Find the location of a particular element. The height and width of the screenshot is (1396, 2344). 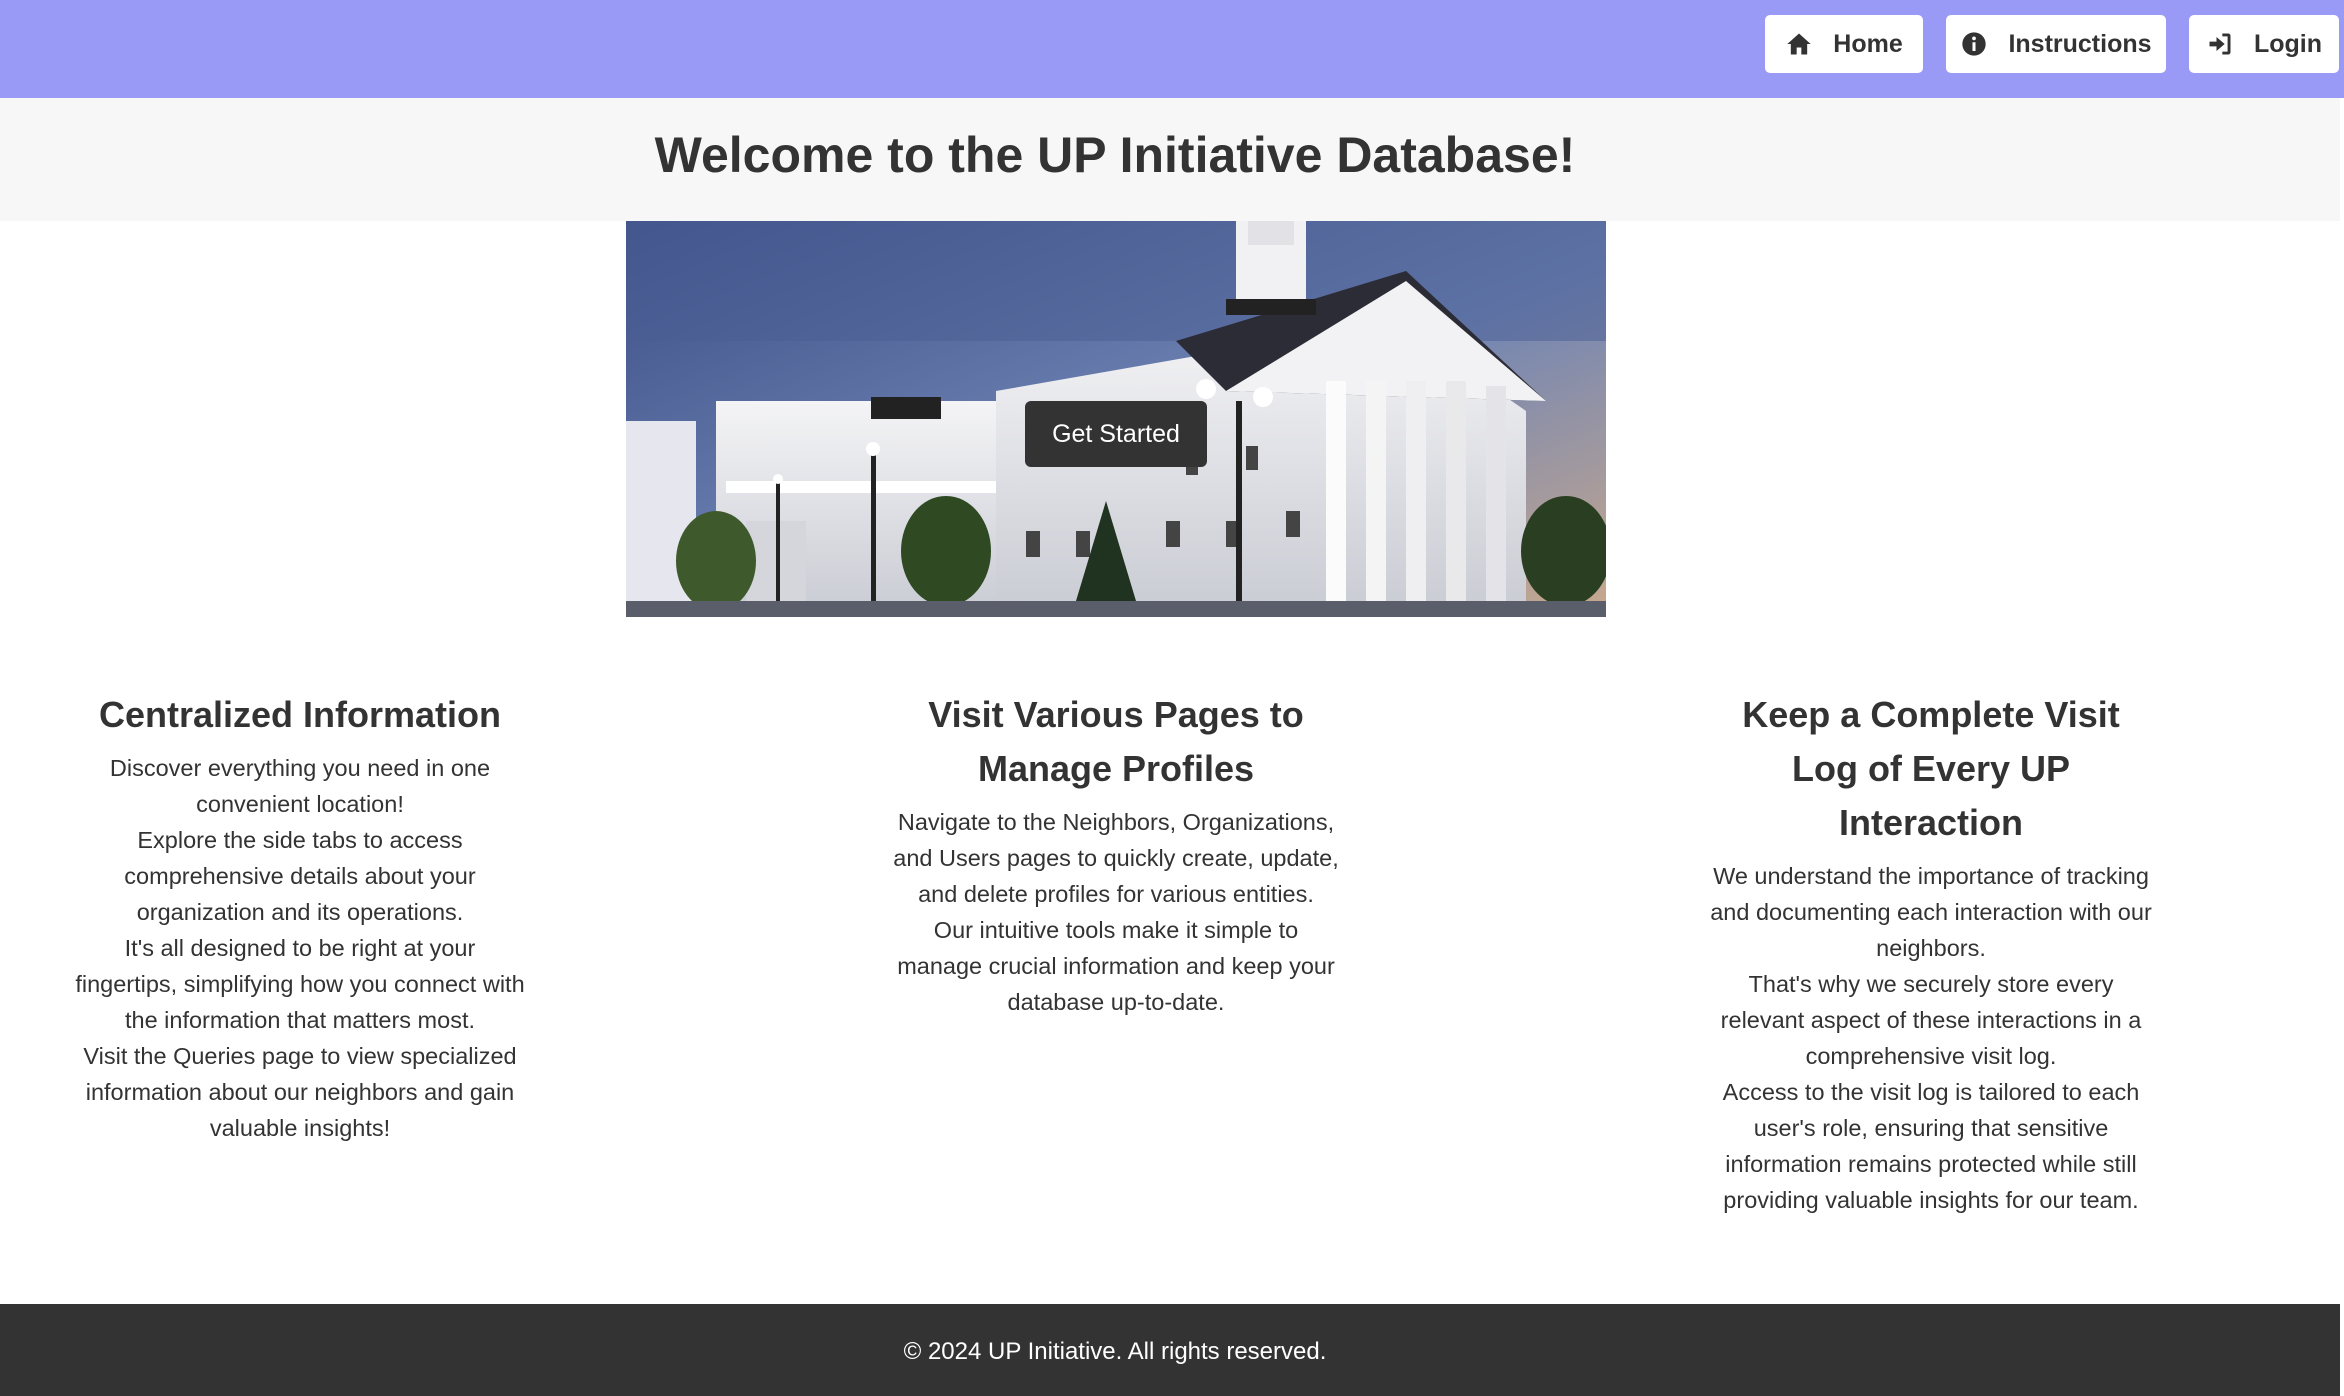

feature-title: Visit Various Pages to Manage Profiles is located at coordinates (1116, 741).